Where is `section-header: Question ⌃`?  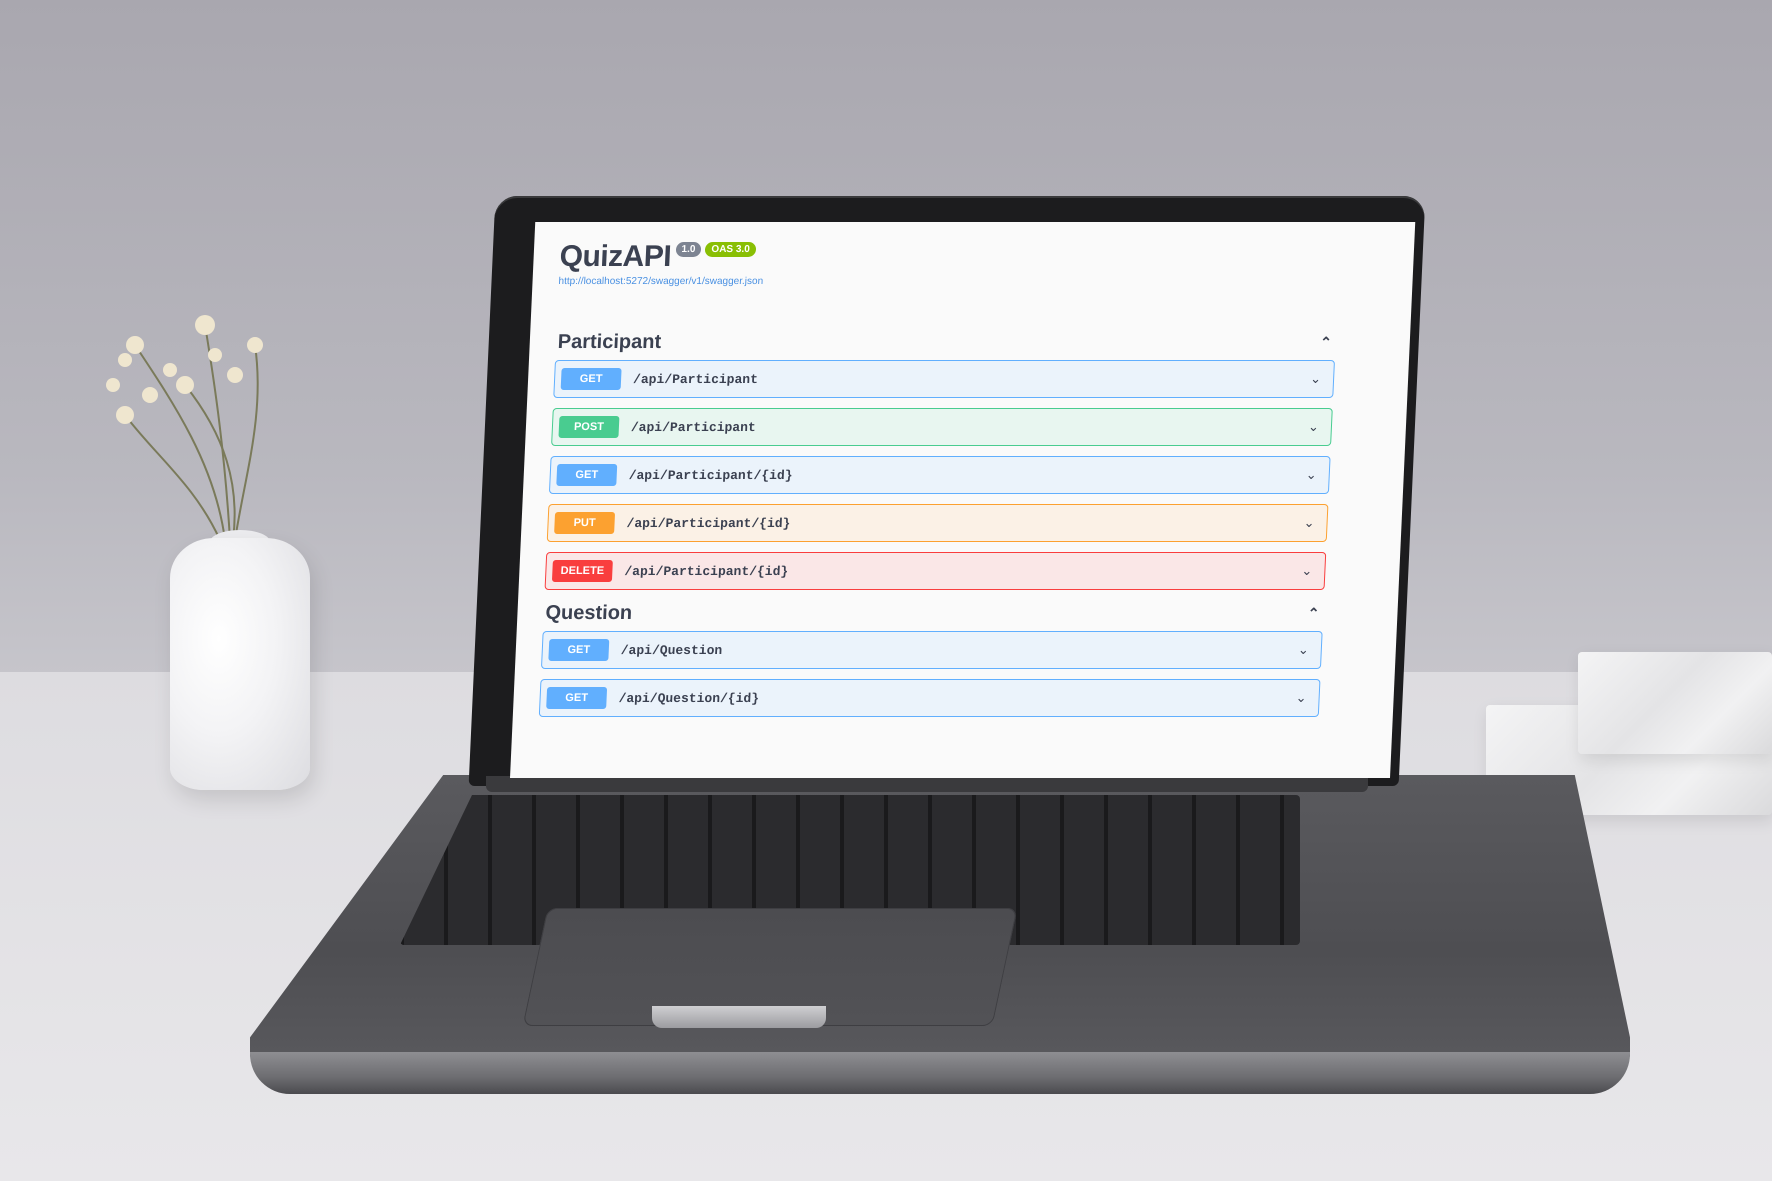
section-header: Question ⌃ is located at coordinates (933, 616).